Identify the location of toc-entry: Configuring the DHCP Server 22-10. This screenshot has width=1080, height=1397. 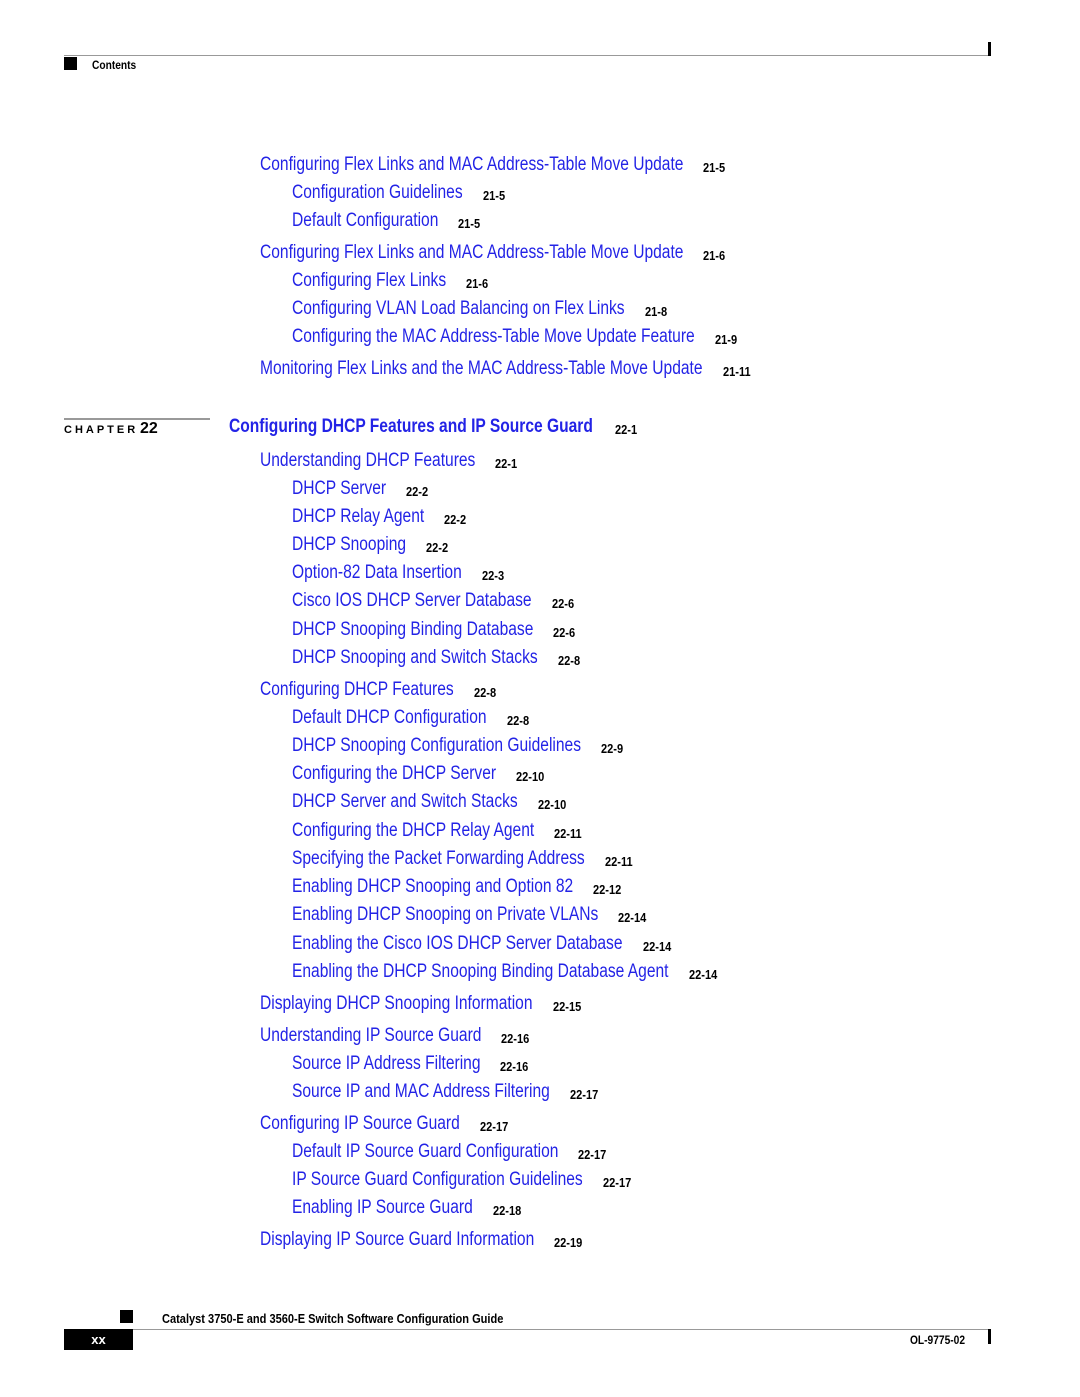
(418, 774).